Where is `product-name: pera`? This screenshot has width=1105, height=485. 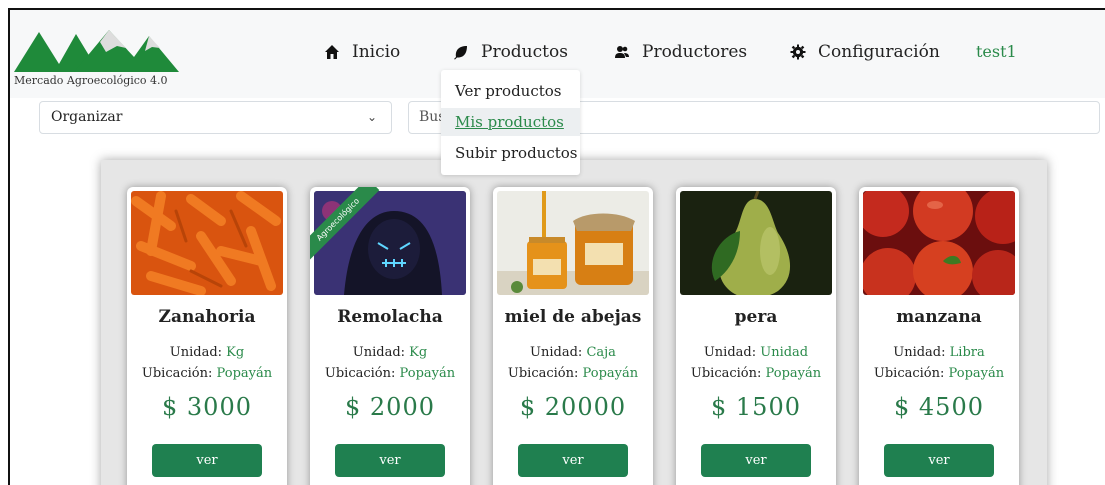
product-name: pera is located at coordinates (756, 317).